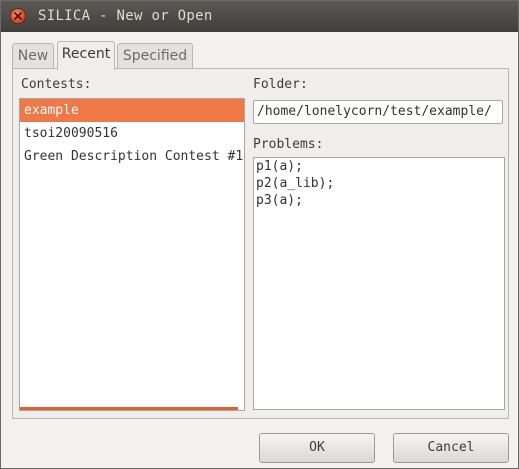  Describe the element at coordinates (86, 55) in the screenshot. I see `tab-recent: Recent` at that location.